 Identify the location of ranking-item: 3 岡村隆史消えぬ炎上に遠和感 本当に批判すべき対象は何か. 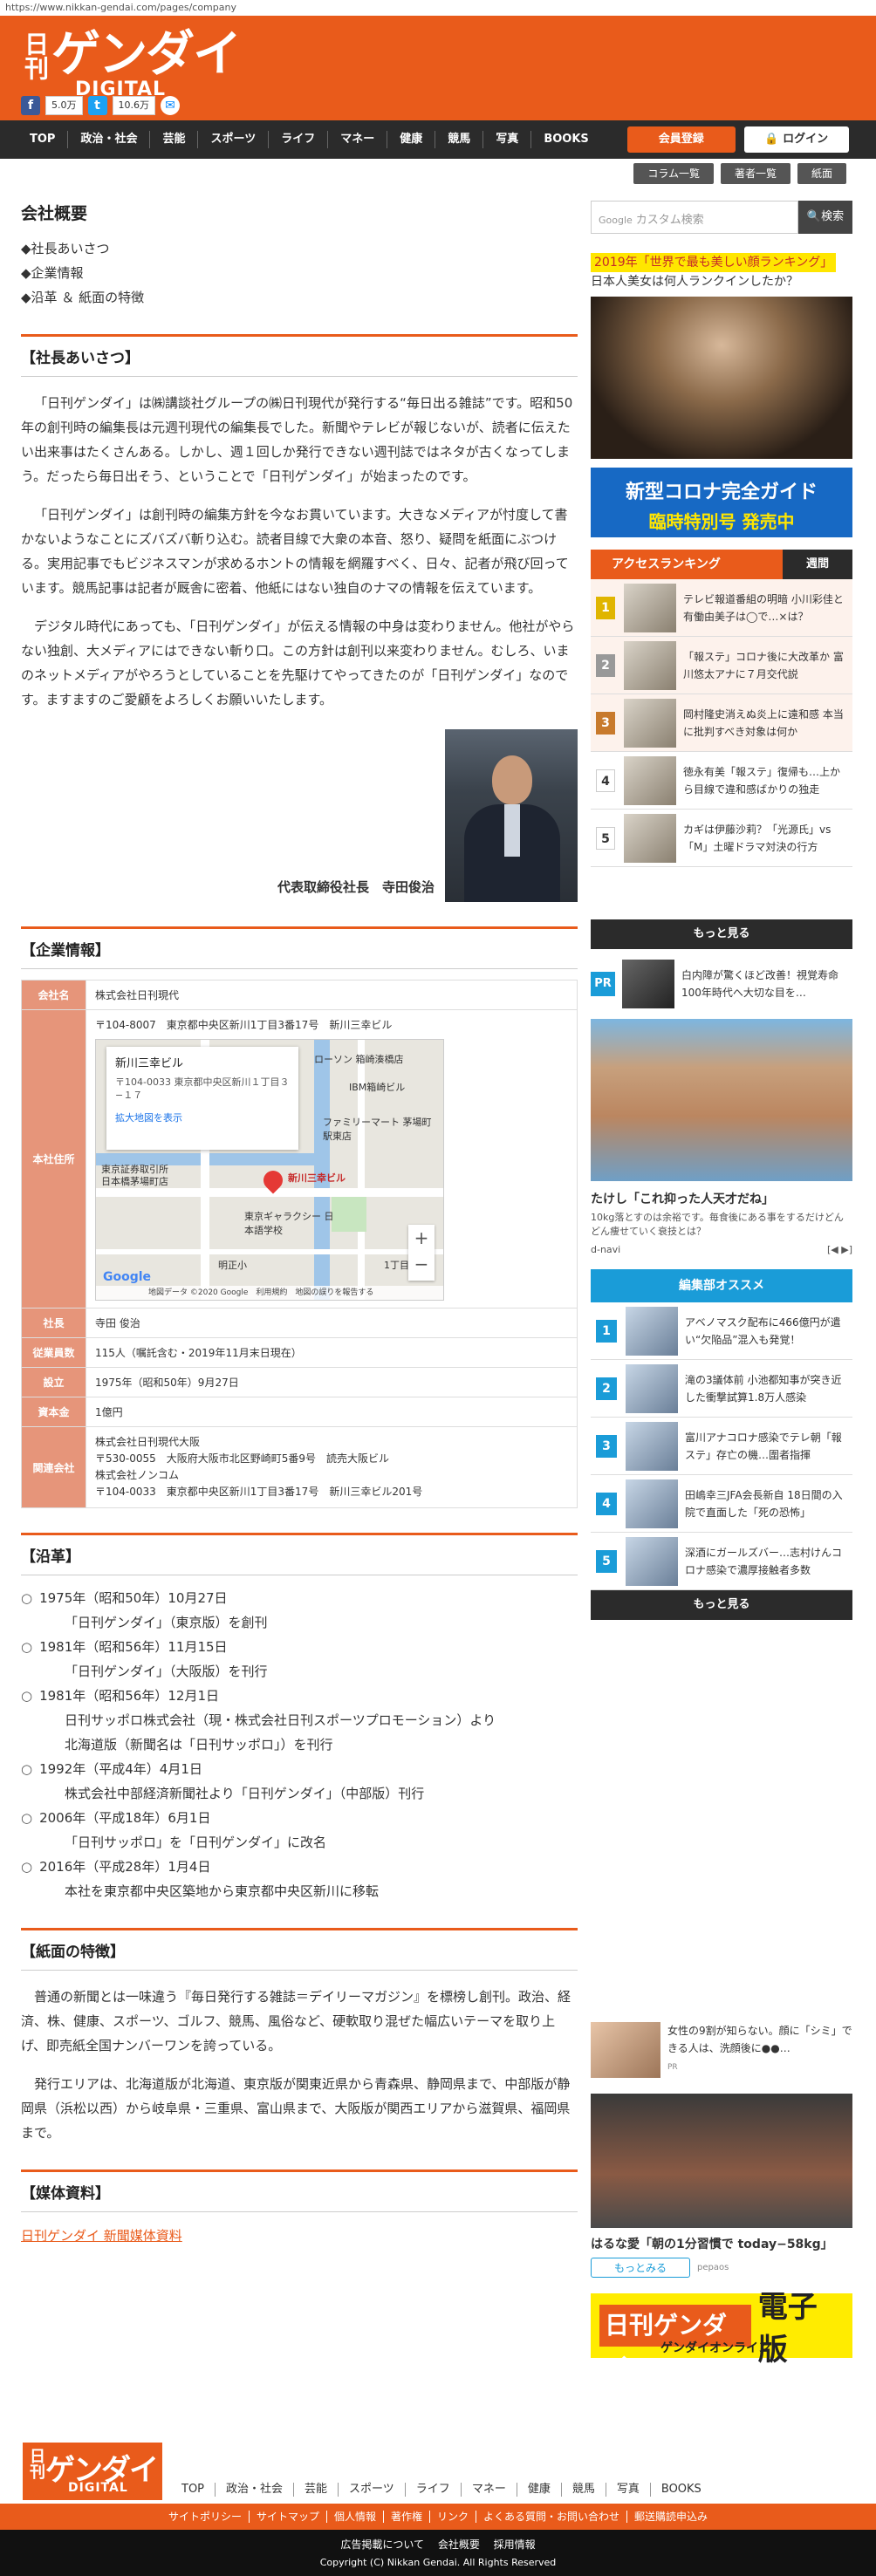
(721, 723).